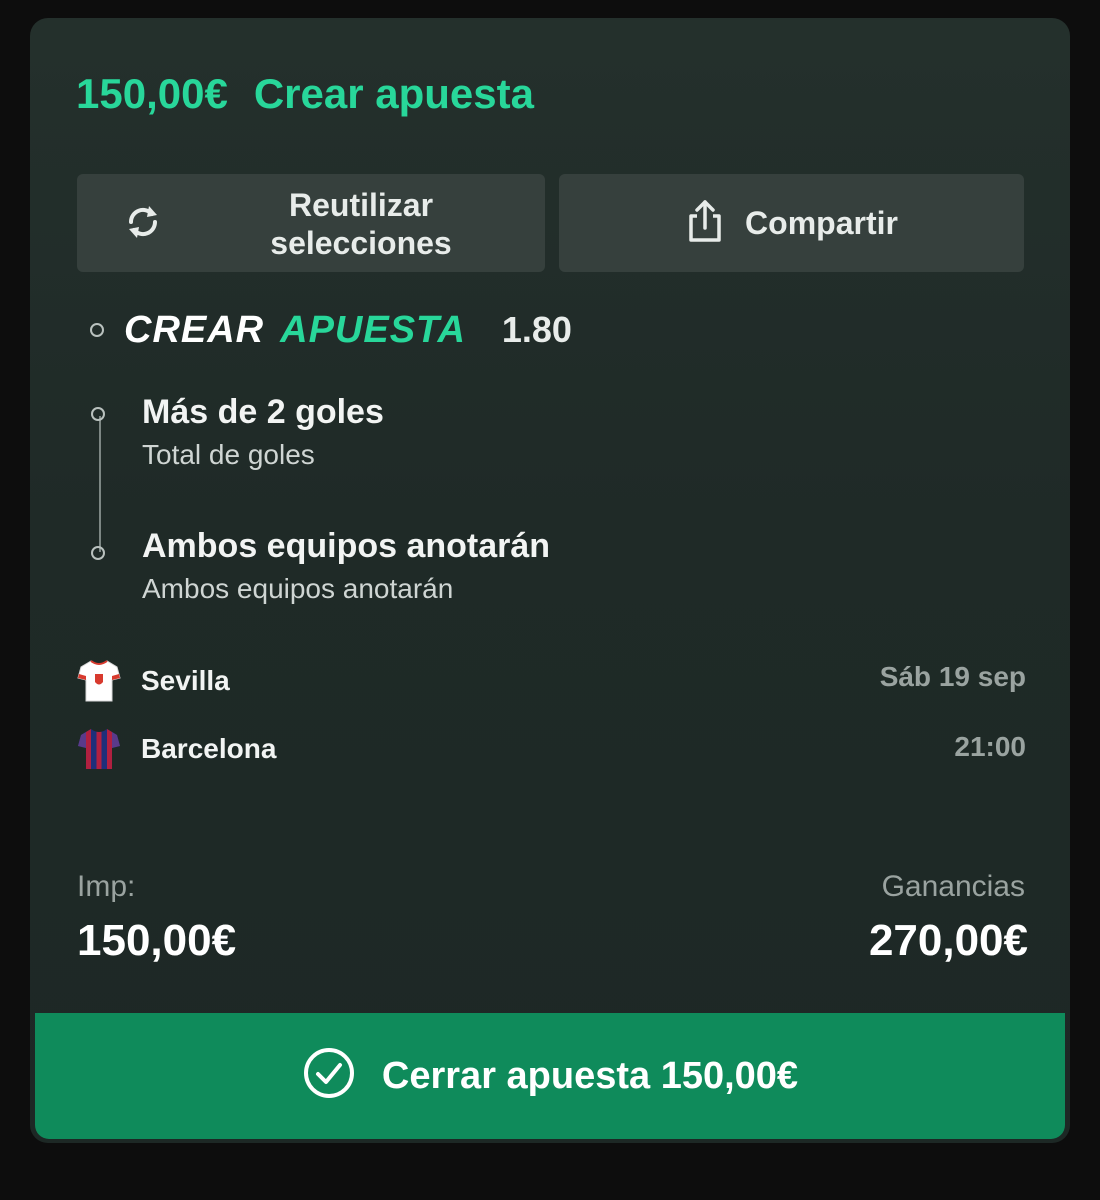  I want to click on header-title: Crear apuesta, so click(393, 93).